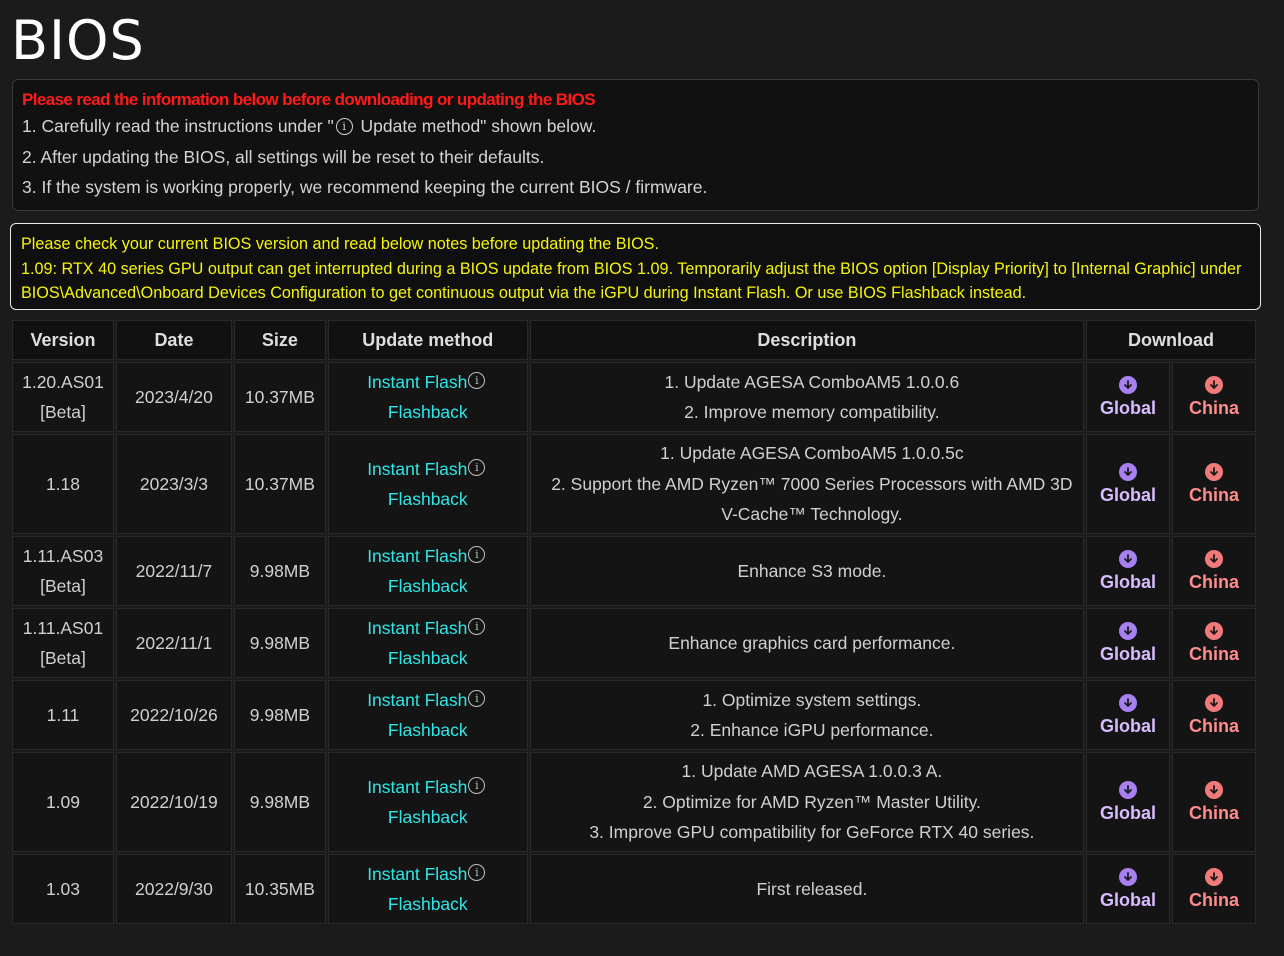 The width and height of the screenshot is (1284, 956). I want to click on date-cell: 2022/9/30, so click(173, 889).